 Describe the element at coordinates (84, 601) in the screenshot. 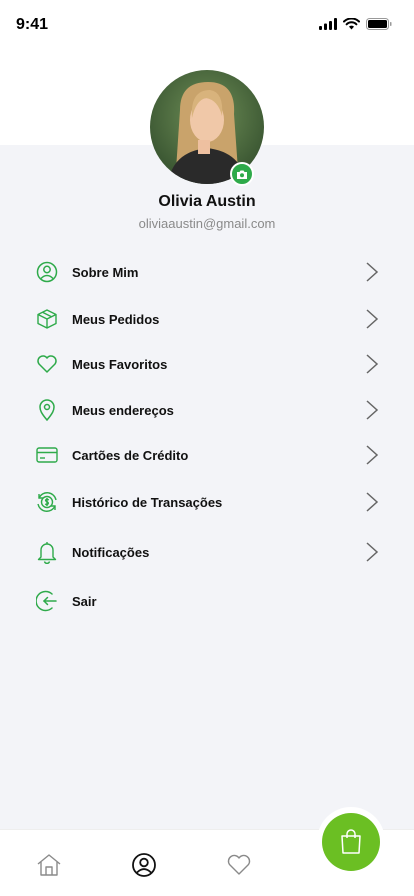

I see `menu-label: Sair` at that location.